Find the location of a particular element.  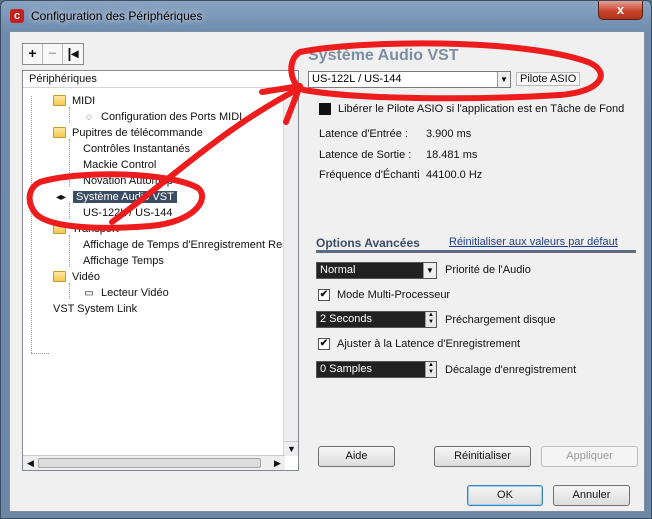

scroll-down-icon: ▼ is located at coordinates (291, 448).